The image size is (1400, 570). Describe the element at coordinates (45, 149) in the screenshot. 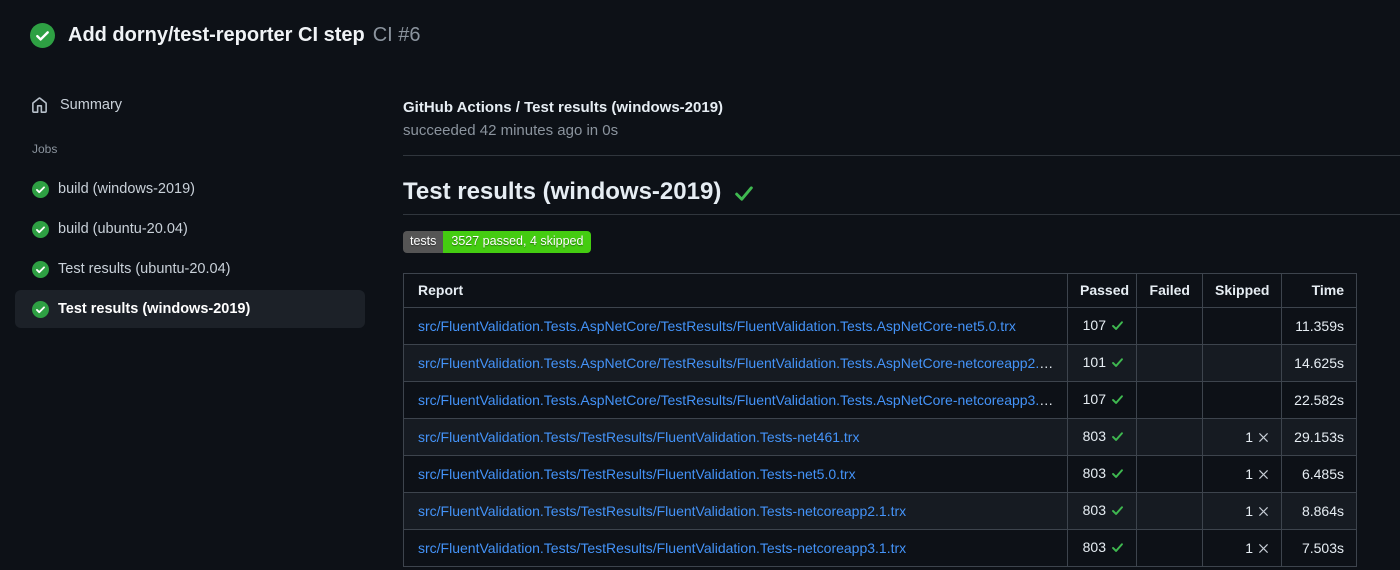

I see `jobs-heading: Jobs` at that location.